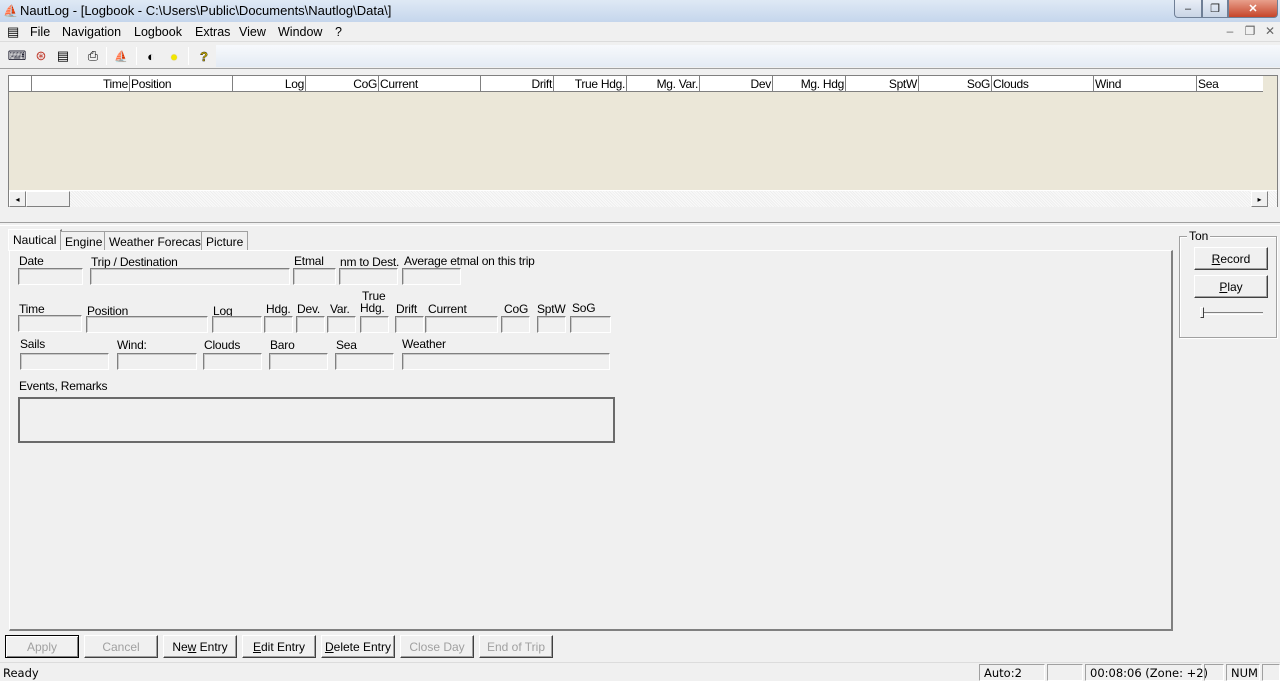 Image resolution: width=1280 pixels, height=681 pixels. What do you see at coordinates (516, 646) in the screenshot?
I see `end-of-trip-button: End of Trip` at bounding box center [516, 646].